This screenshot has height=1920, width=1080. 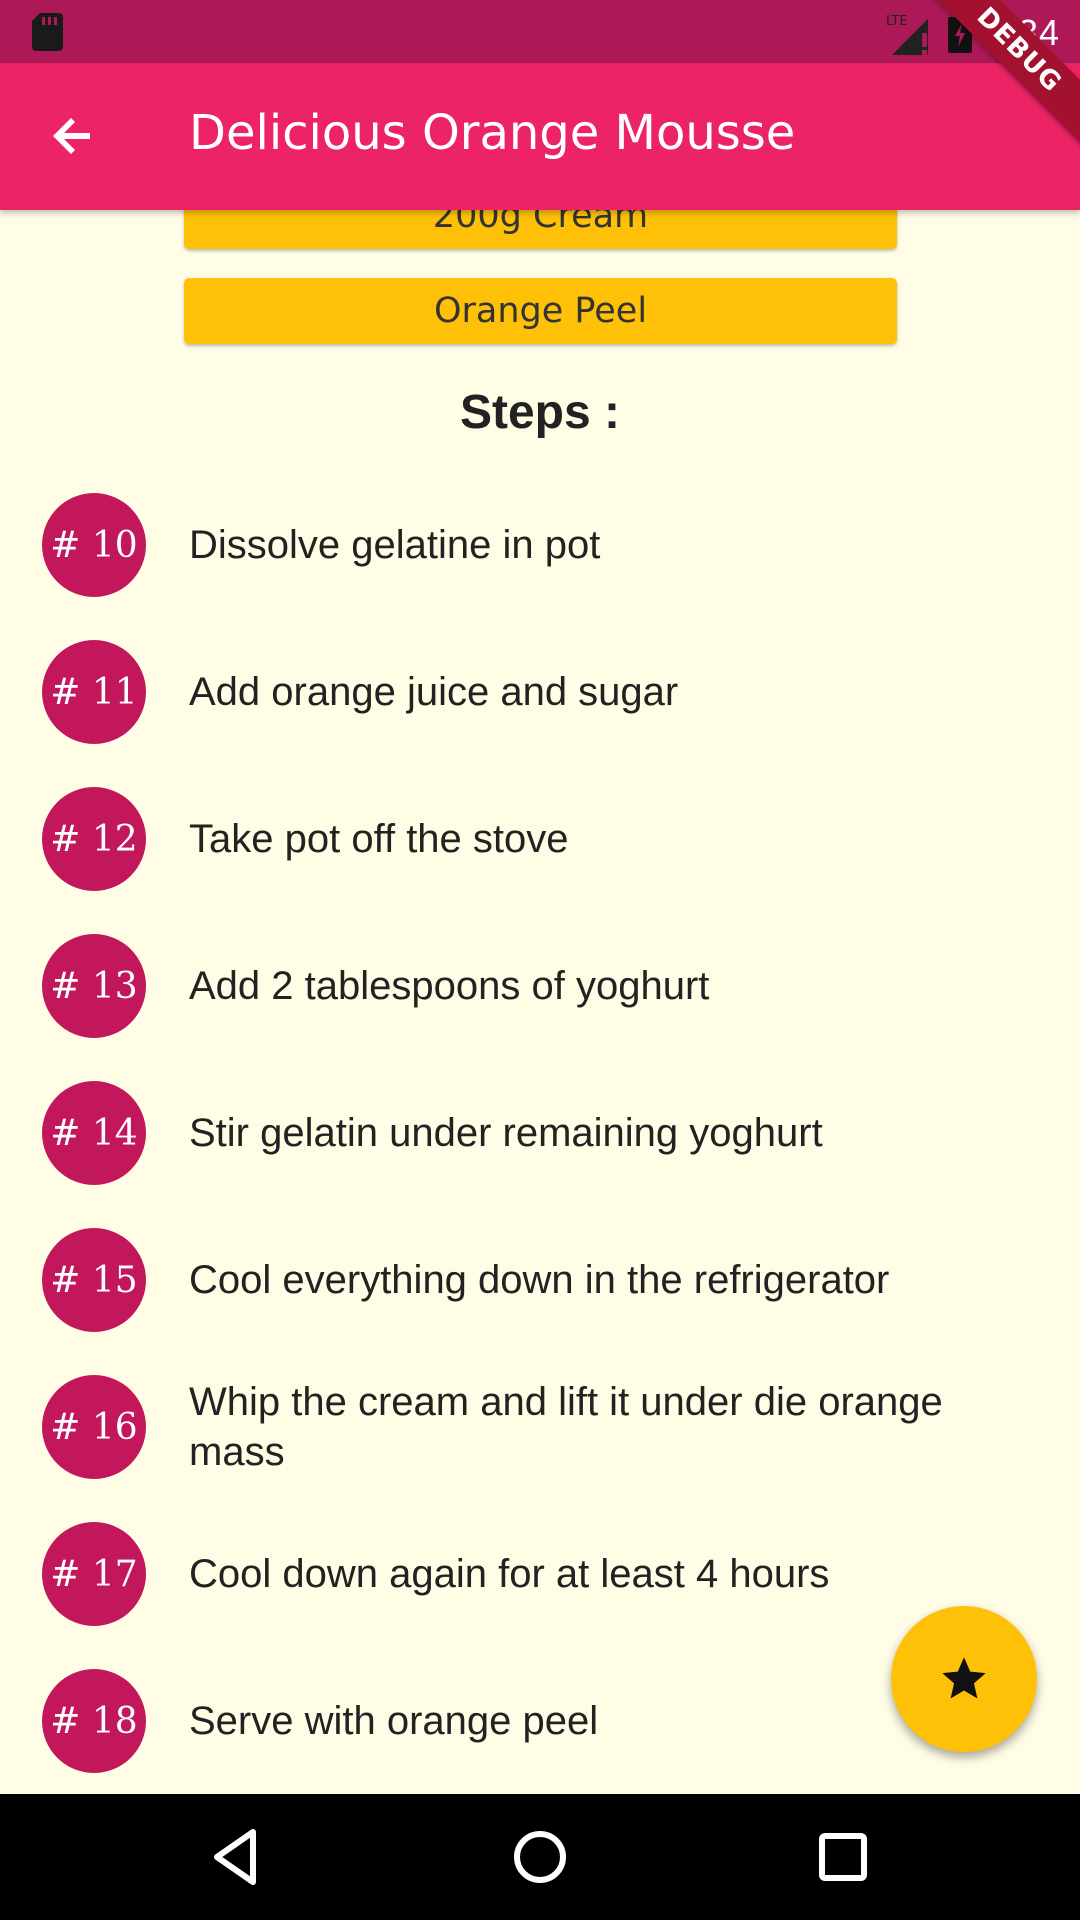 I want to click on step-number-badge: # 15, so click(x=94, y=1280).